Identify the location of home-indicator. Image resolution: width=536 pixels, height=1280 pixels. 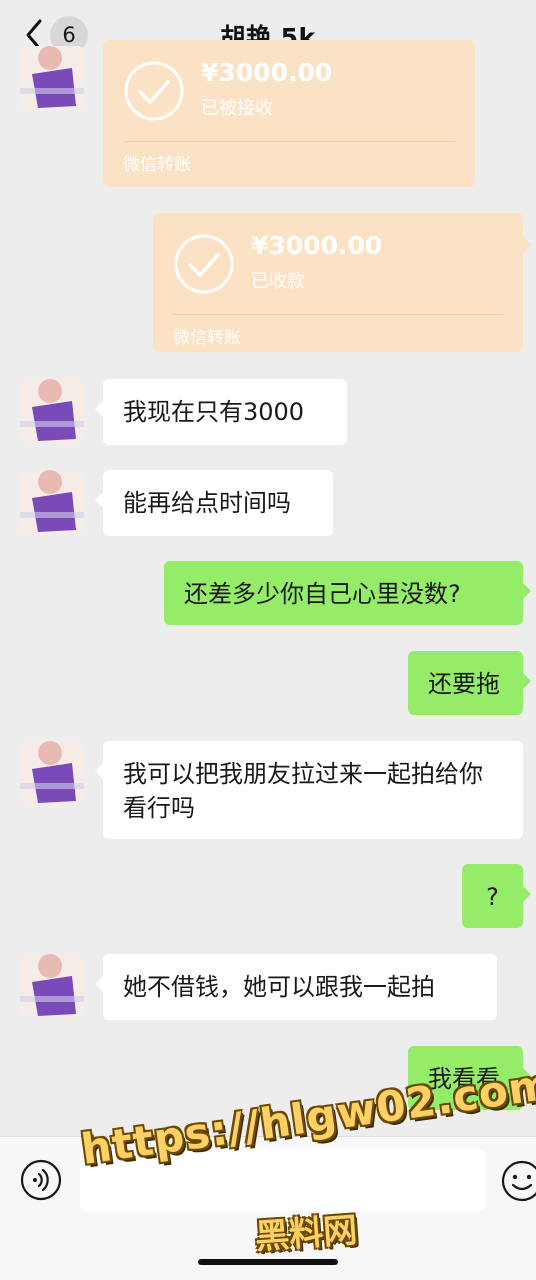
(268, 1262).